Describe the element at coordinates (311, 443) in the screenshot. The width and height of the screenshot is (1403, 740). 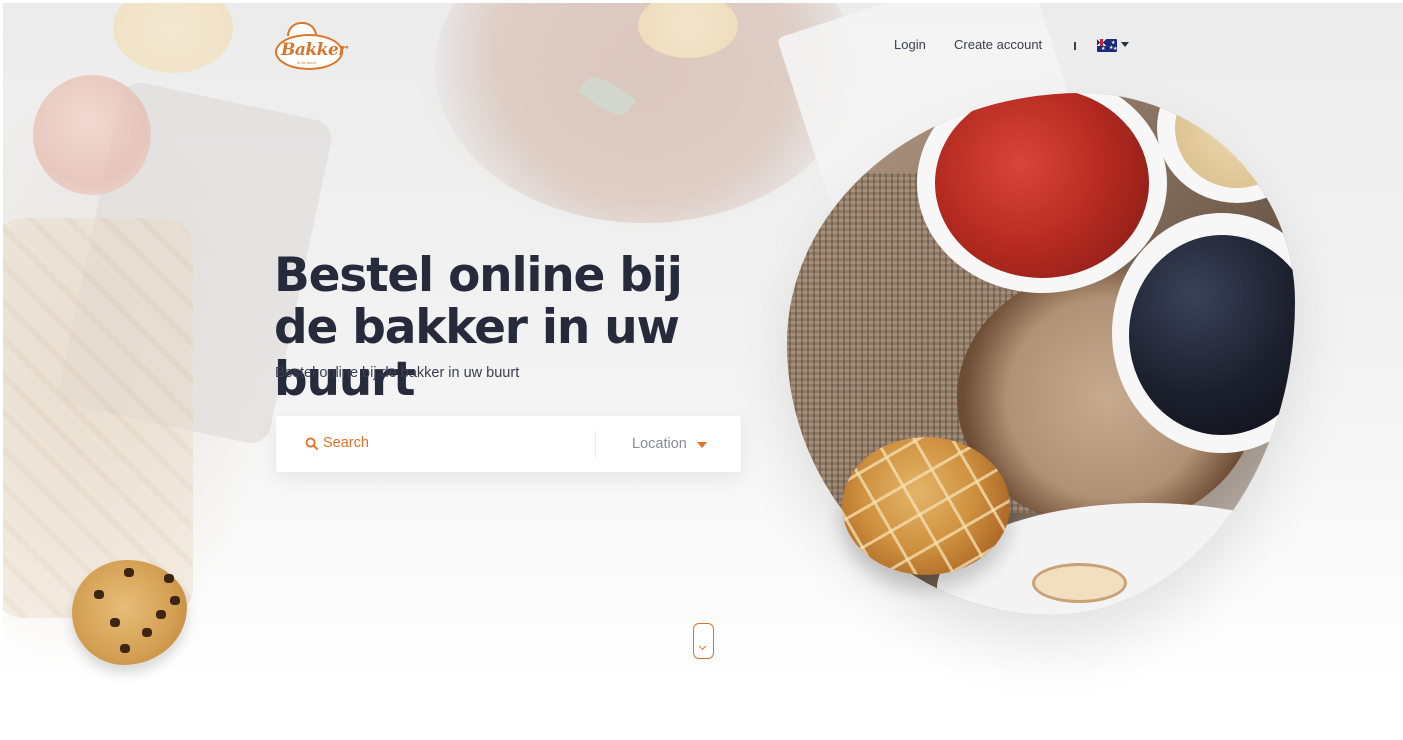
I see `search-icon` at that location.